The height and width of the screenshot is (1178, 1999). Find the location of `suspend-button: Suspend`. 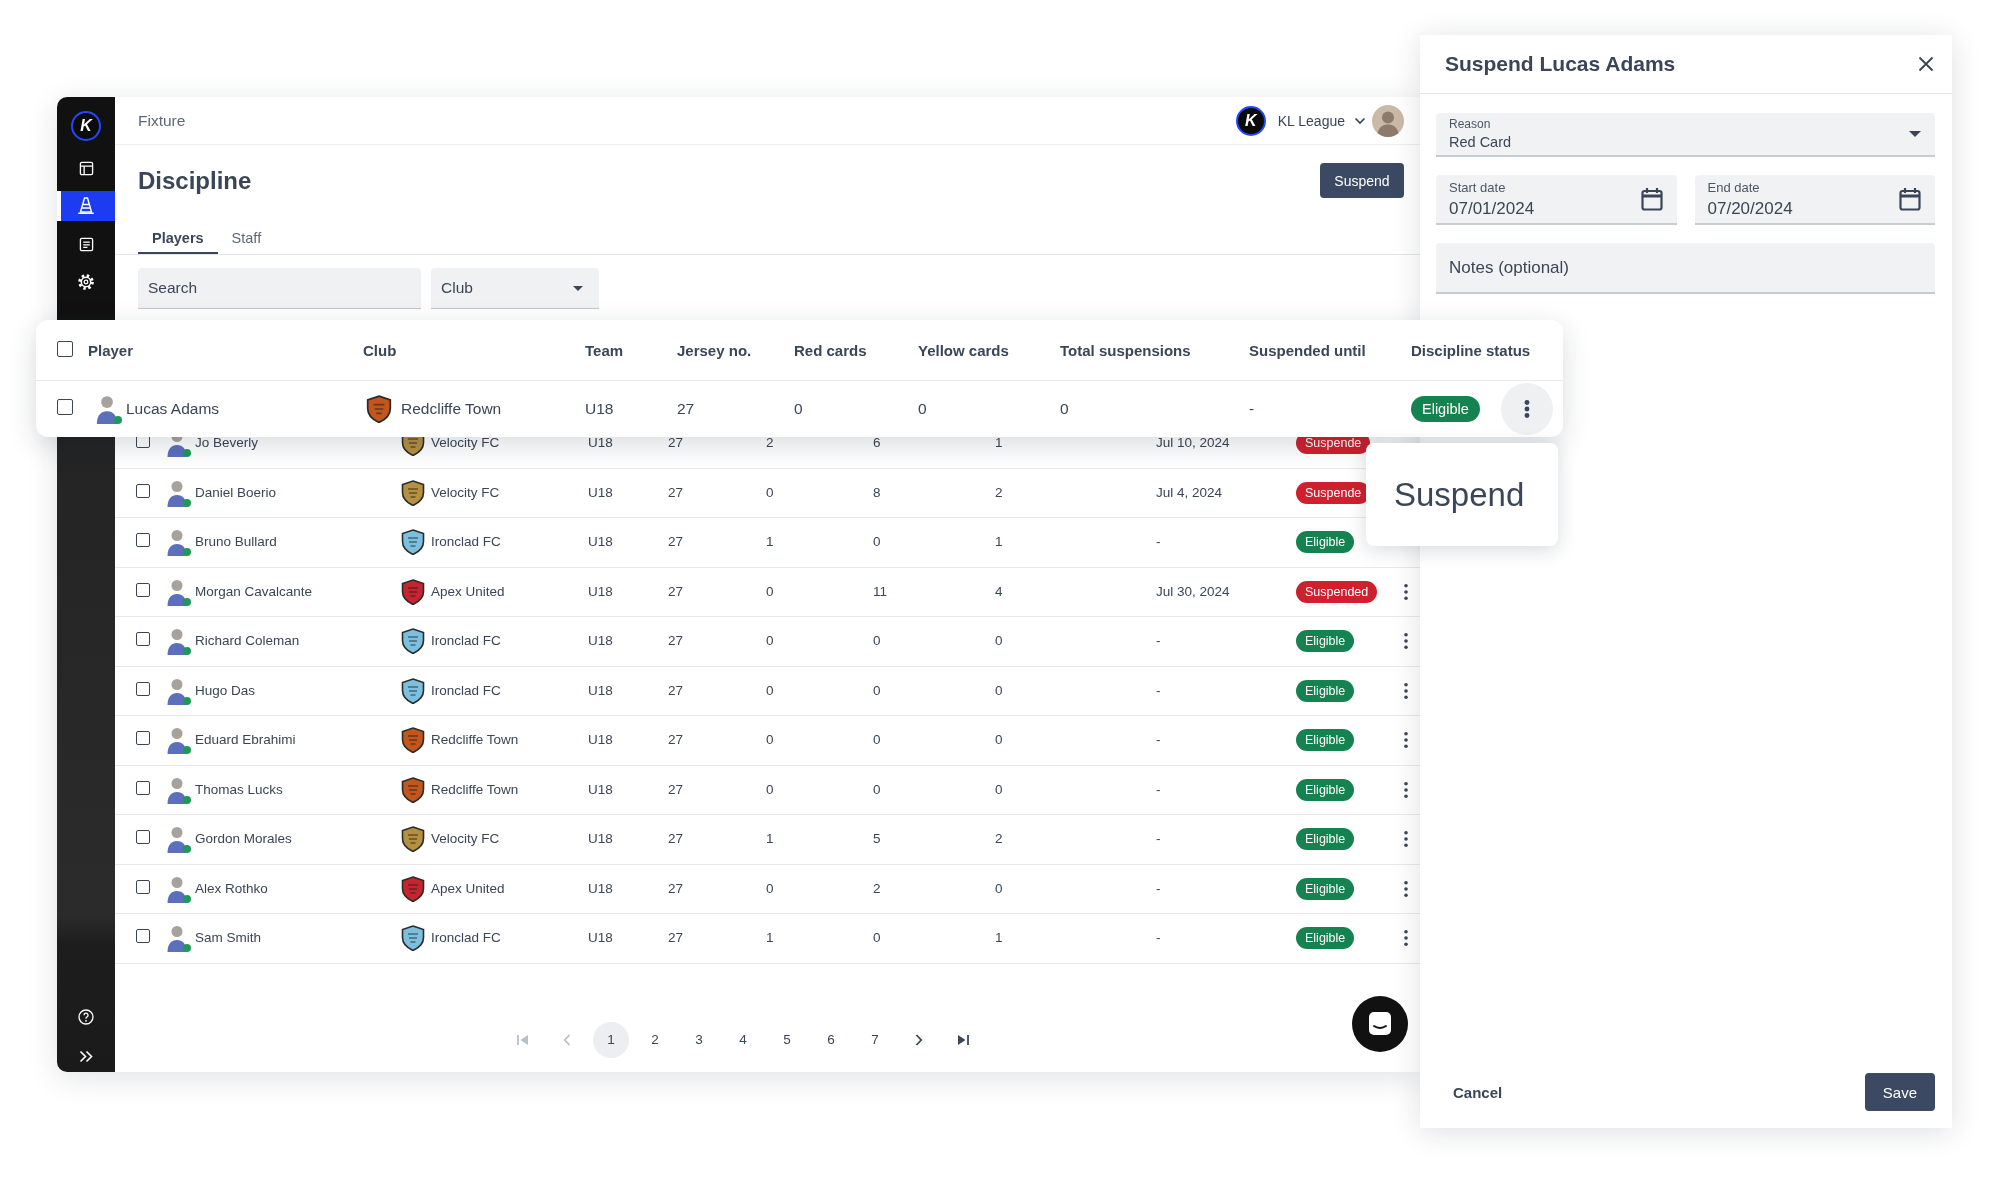

suspend-button: Suspend is located at coordinates (1362, 180).